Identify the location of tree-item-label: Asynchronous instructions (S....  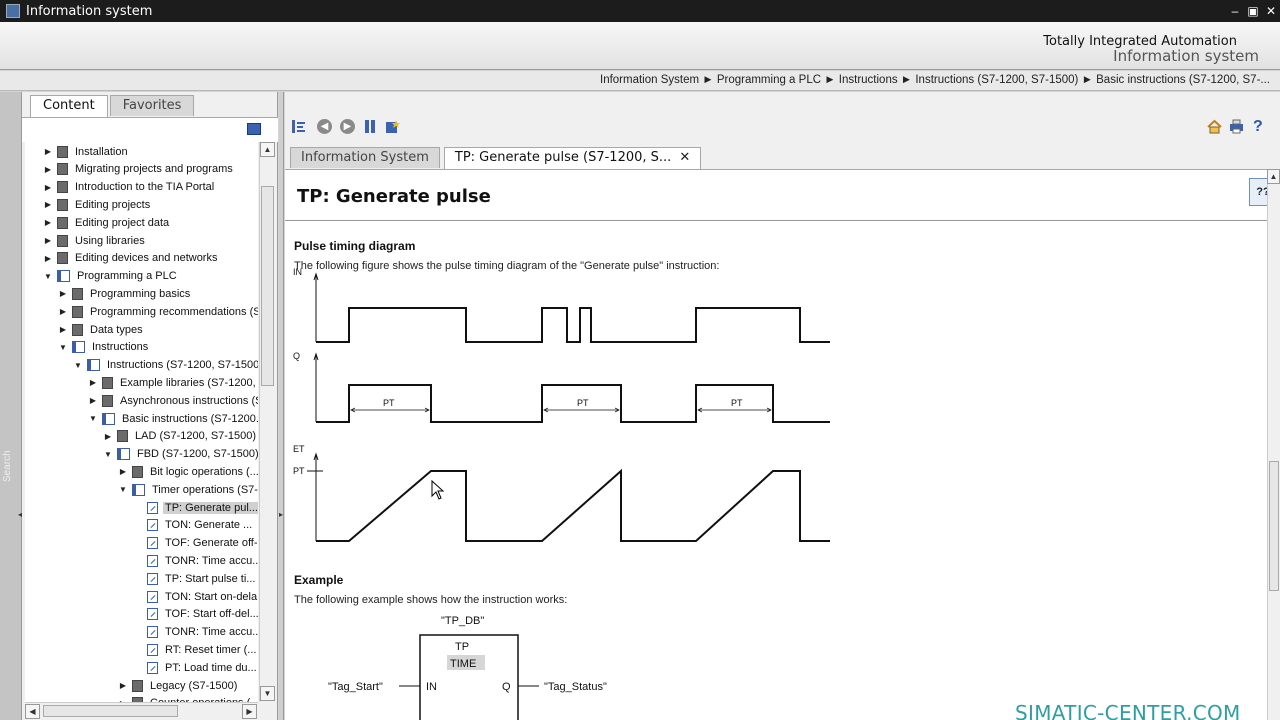
(189, 400).